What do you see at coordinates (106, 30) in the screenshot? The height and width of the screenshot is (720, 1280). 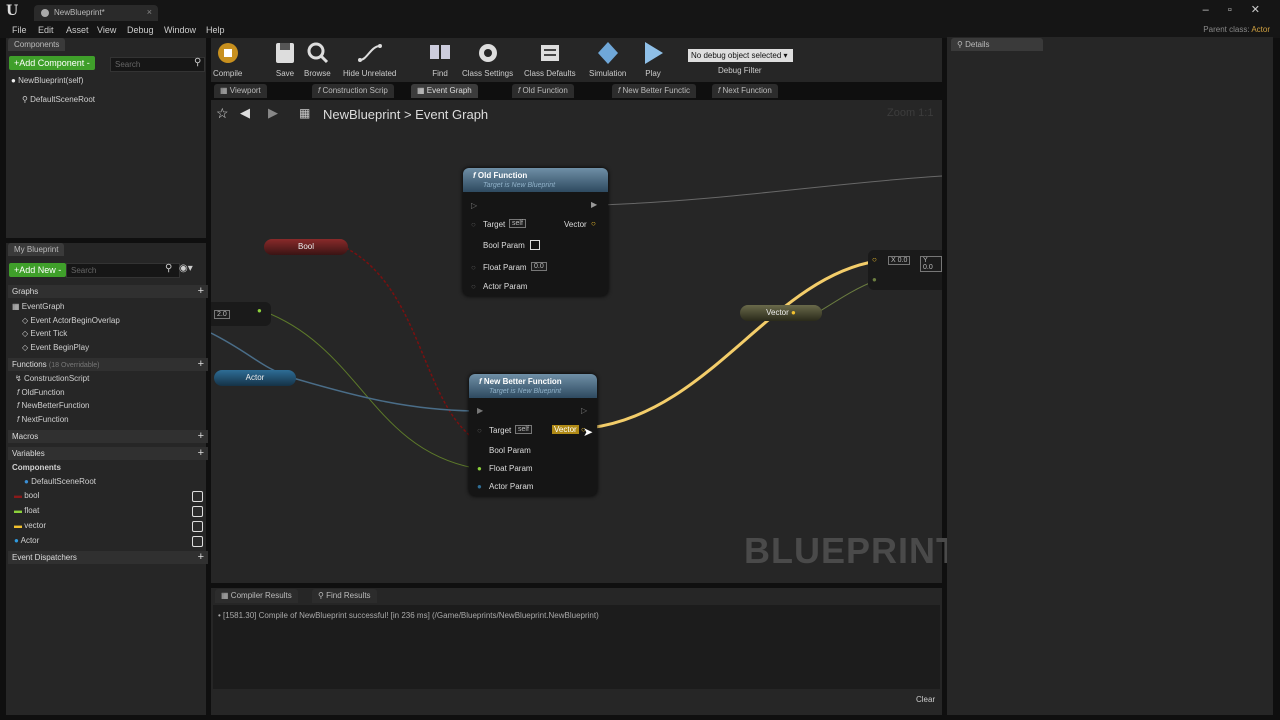 I see `menu-view: View` at bounding box center [106, 30].